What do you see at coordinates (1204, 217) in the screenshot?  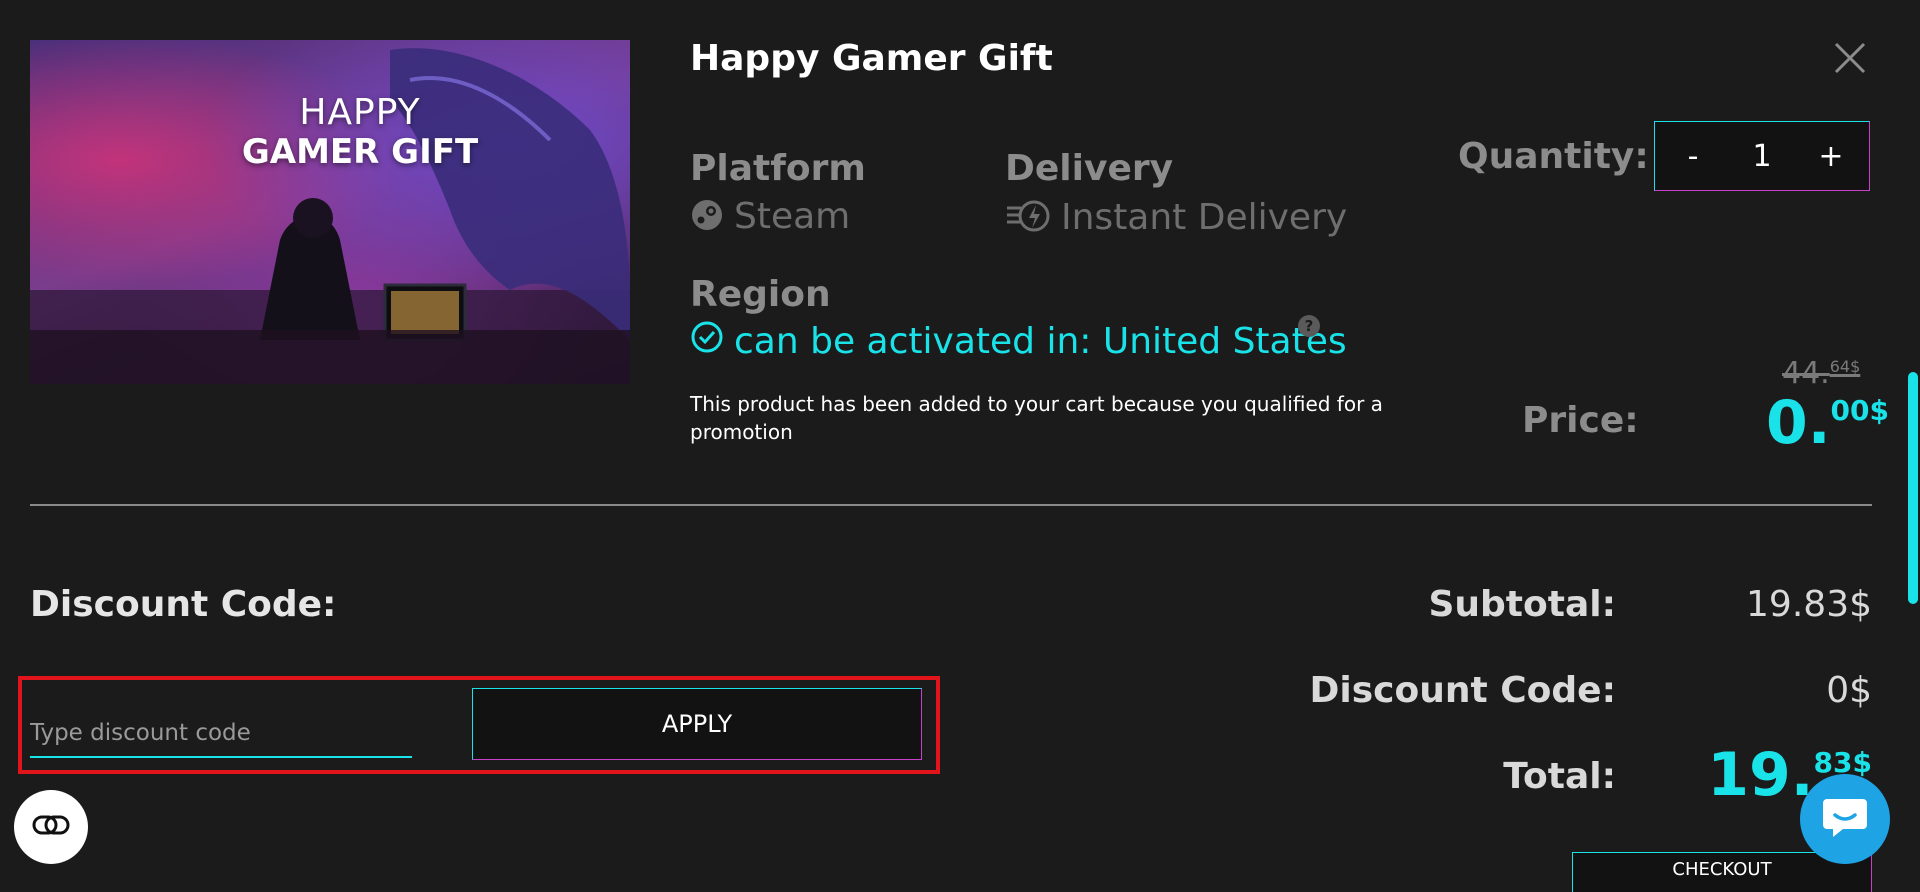 I see `delivery-name: Instant Delivery` at bounding box center [1204, 217].